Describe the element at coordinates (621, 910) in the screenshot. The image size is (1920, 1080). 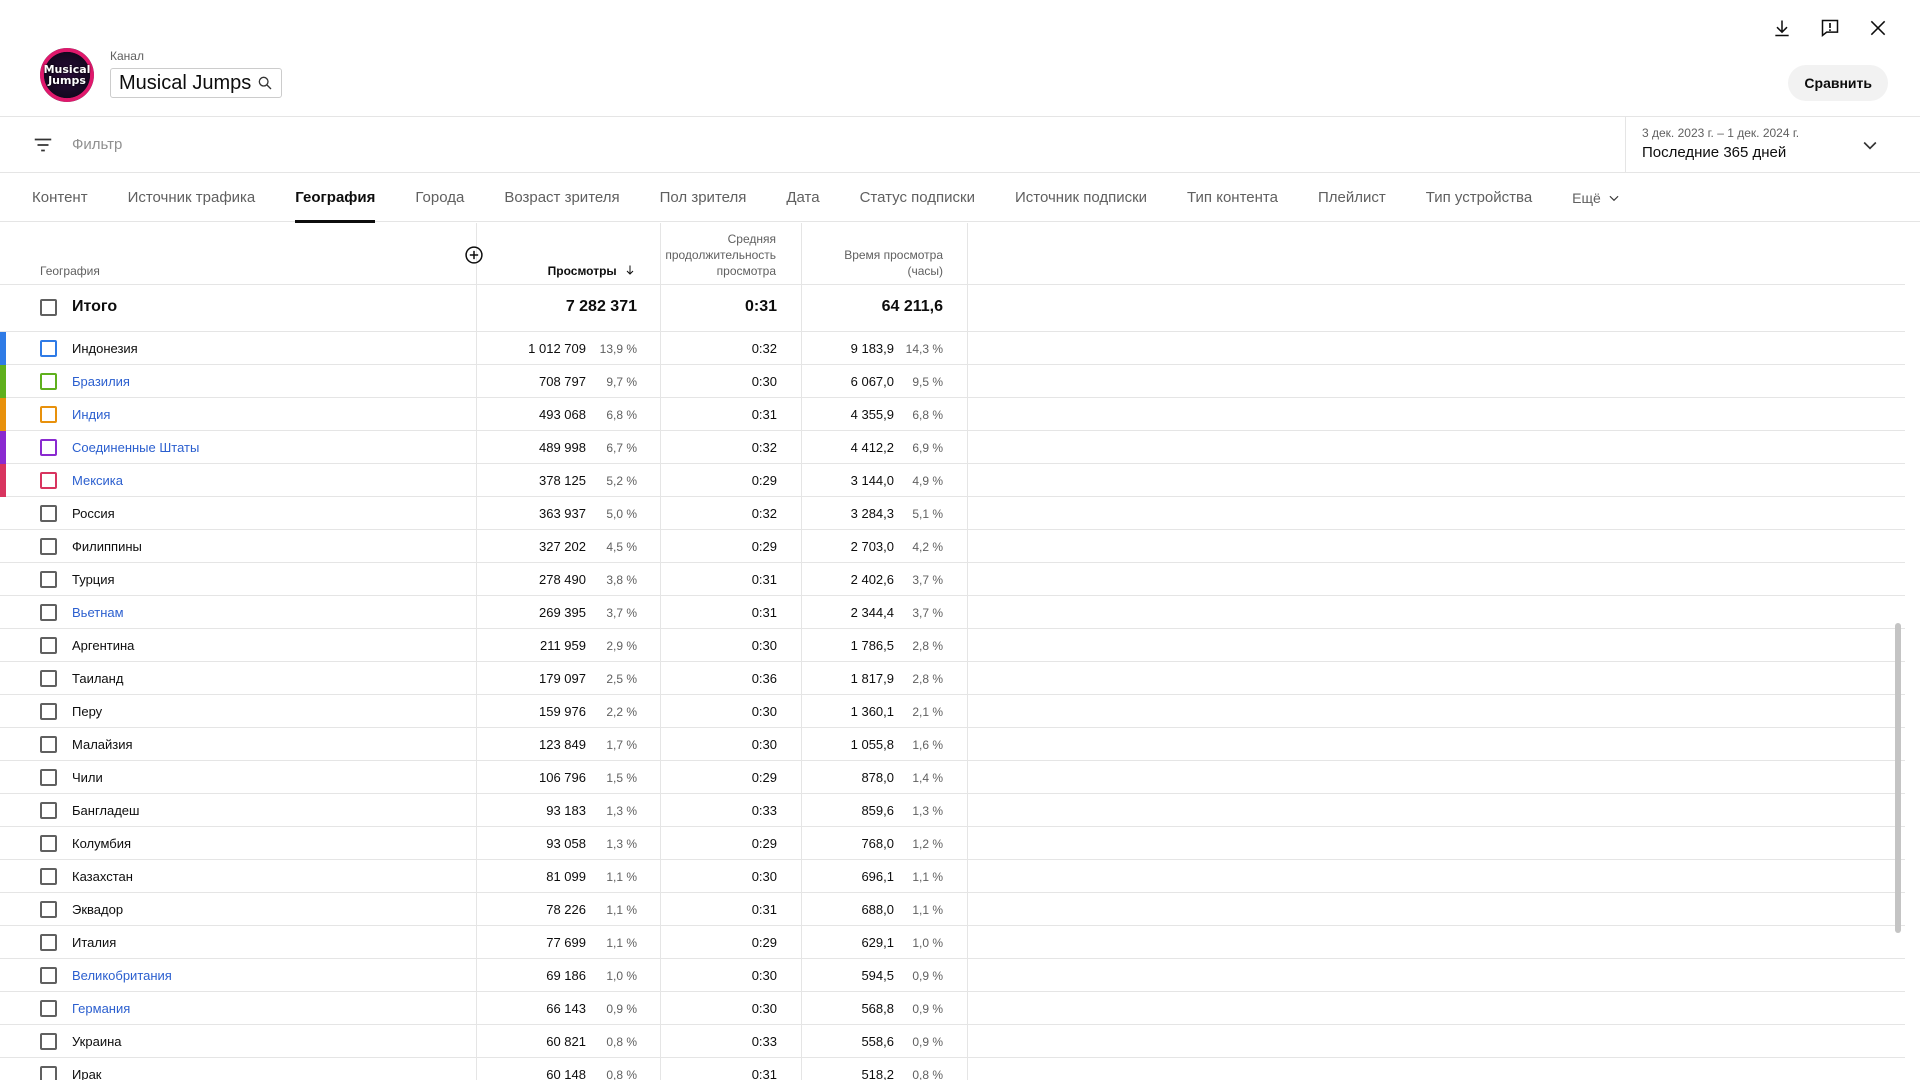
I see `views-percent: 1,1 %` at that location.